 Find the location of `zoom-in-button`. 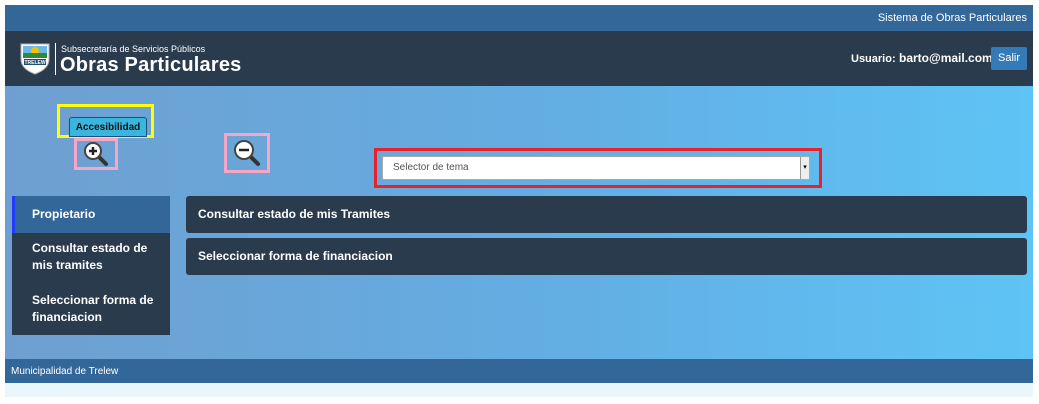

zoom-in-button is located at coordinates (96, 154).